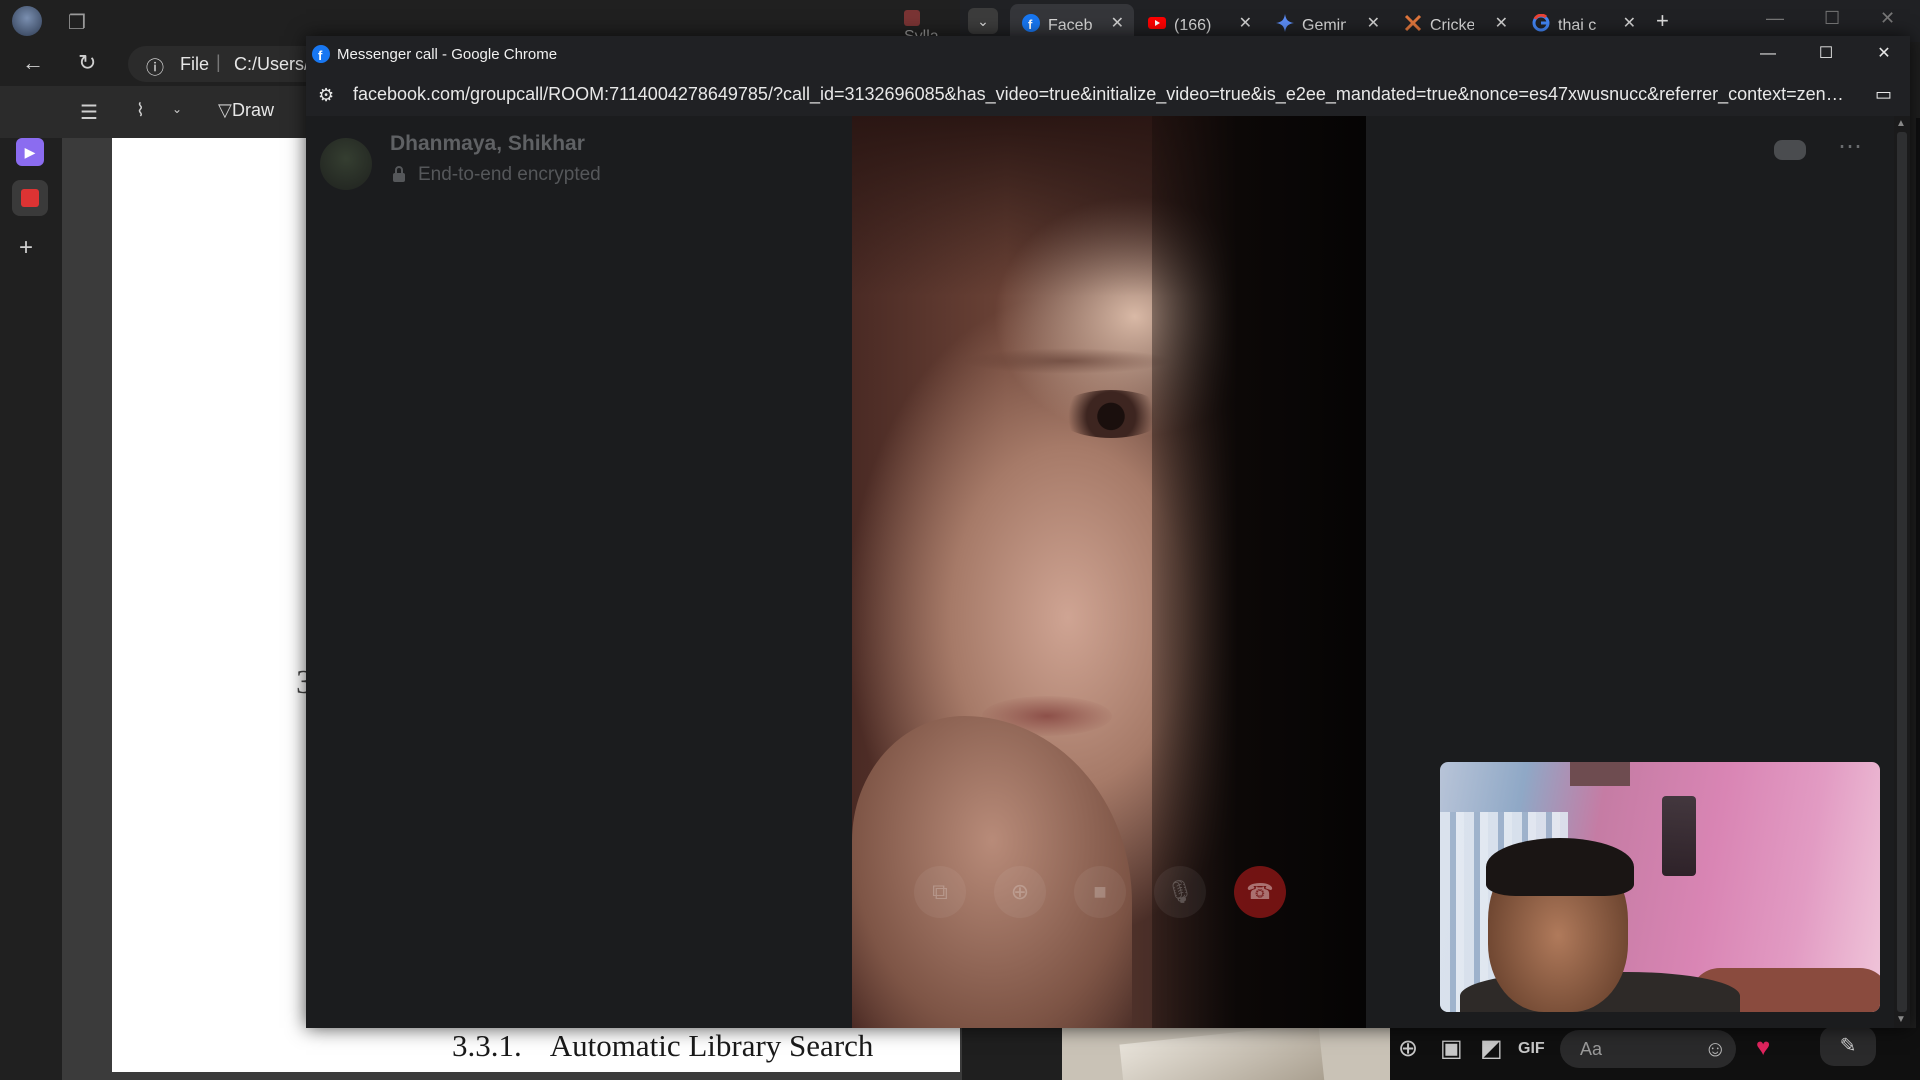  What do you see at coordinates (1918, 598) in the screenshot?
I see `background-edge` at bounding box center [1918, 598].